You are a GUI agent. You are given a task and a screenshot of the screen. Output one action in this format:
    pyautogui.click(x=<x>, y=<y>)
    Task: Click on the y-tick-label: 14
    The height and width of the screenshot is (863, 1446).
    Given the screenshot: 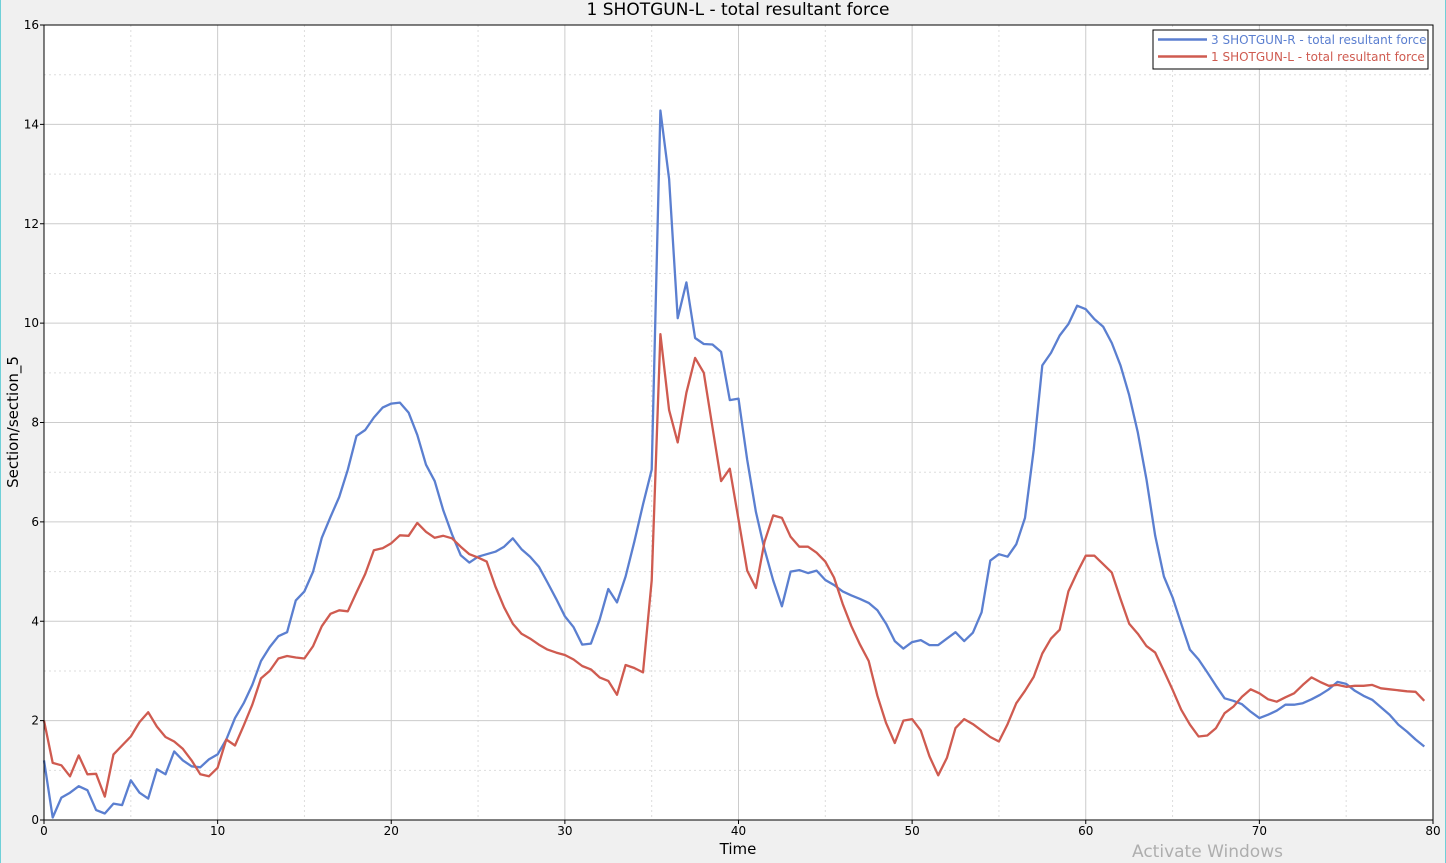 What is the action you would take?
    pyautogui.click(x=31, y=124)
    